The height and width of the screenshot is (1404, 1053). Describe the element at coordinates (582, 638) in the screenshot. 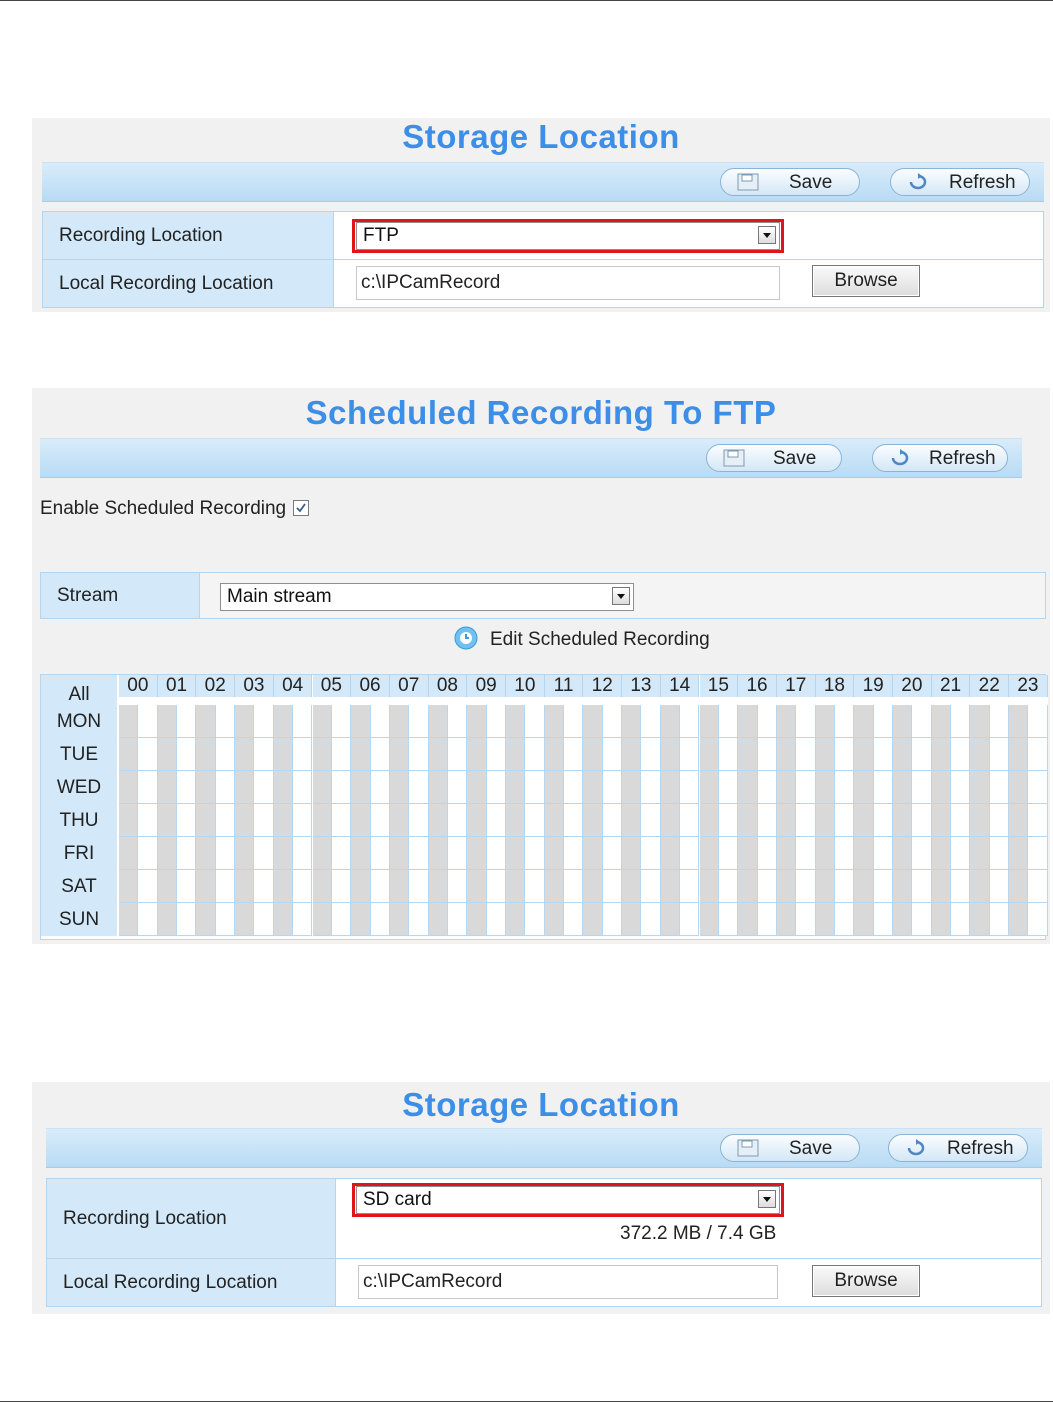

I see `edit-scheduled-recording: Edit Scheduled Recording` at that location.